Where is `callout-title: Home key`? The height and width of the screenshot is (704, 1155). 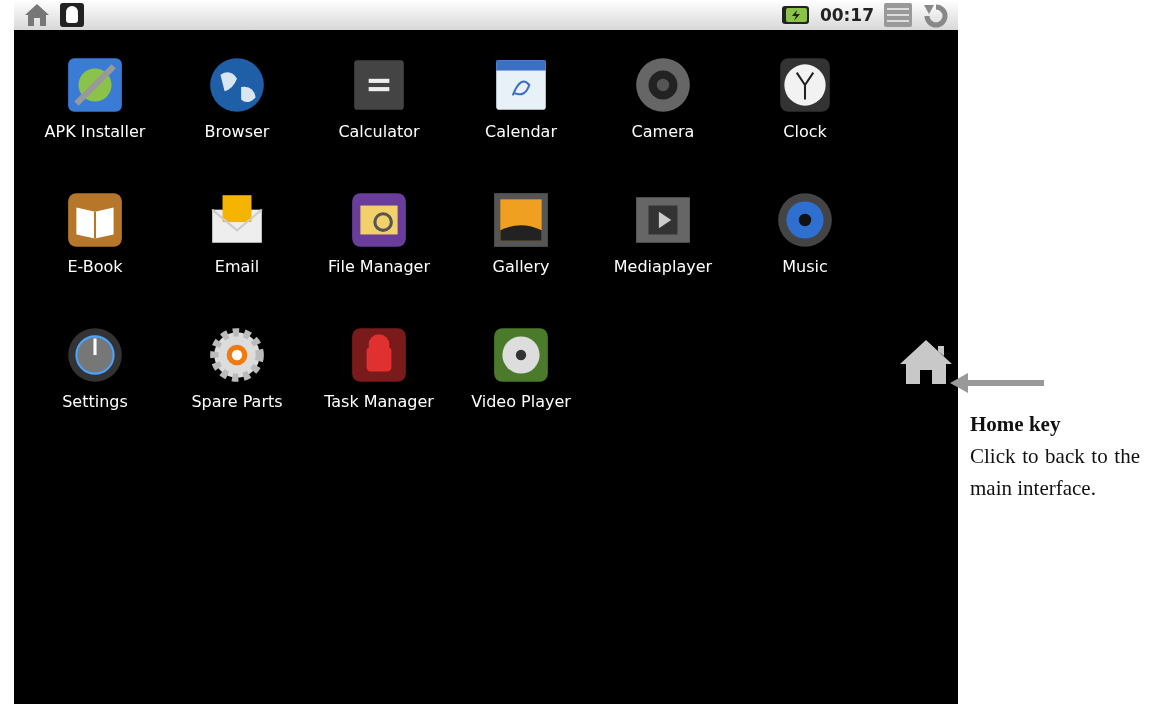
callout-title: Home key is located at coordinates (1016, 424).